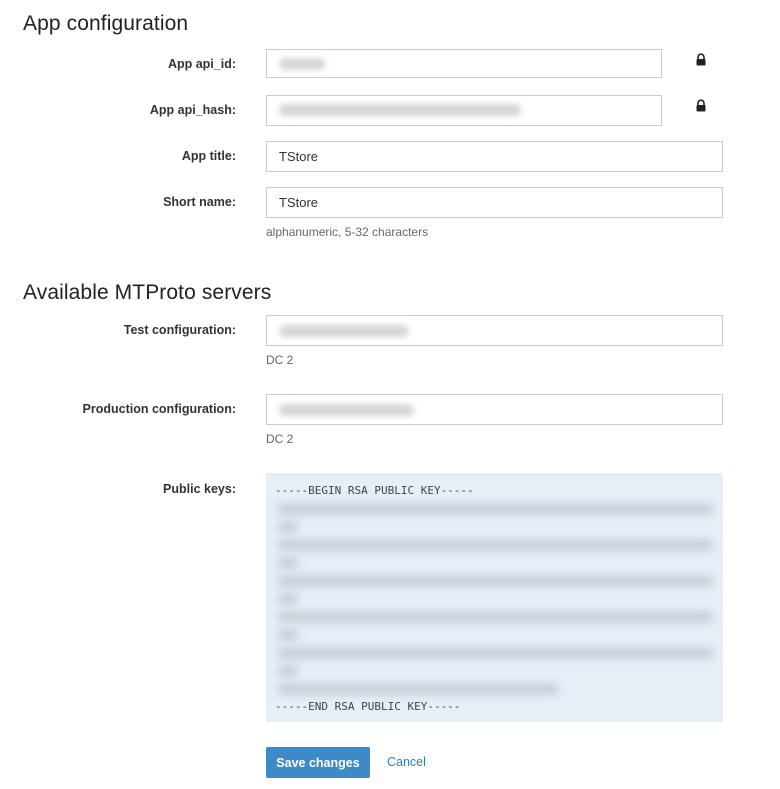 The width and height of the screenshot is (780, 789). What do you see at coordinates (374, 490) in the screenshot?
I see `rsa-begin-marker: -----BEGIN RSA PUBLIC KEY-----` at bounding box center [374, 490].